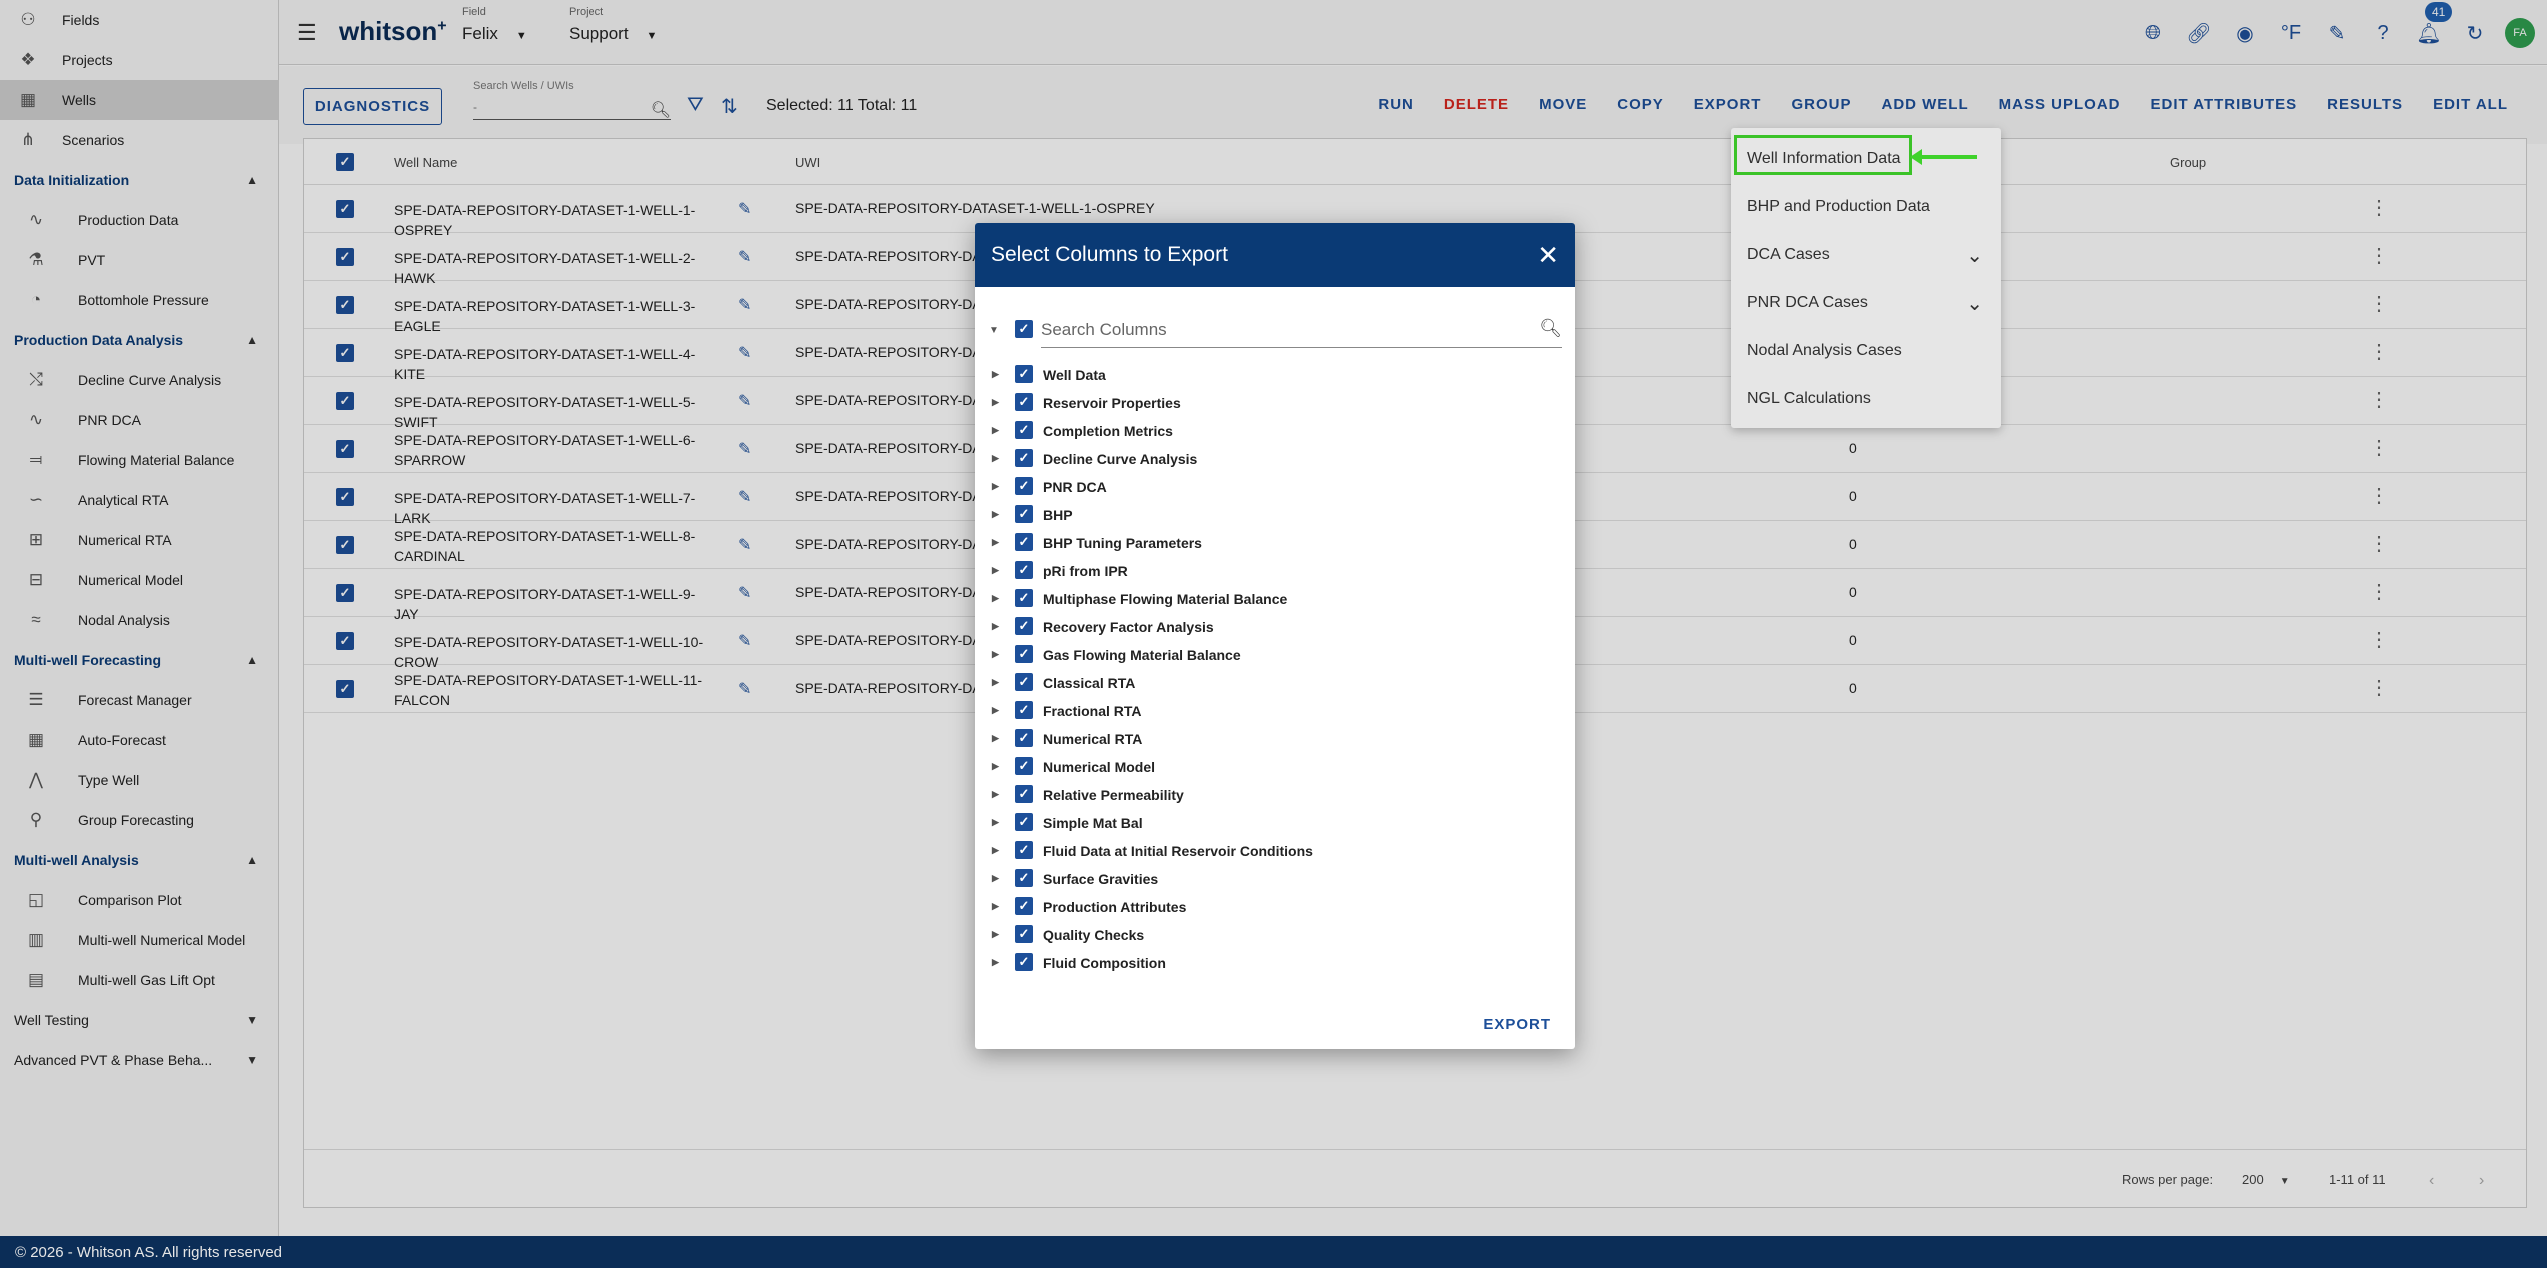  Describe the element at coordinates (2383, 33) in the screenshot. I see `help-icon: ?` at that location.